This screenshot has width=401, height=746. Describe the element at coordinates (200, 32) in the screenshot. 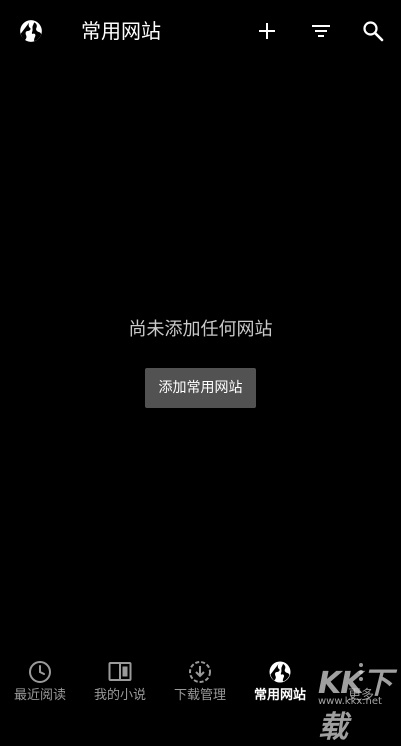

I see `app-bar: 常用网站` at that location.